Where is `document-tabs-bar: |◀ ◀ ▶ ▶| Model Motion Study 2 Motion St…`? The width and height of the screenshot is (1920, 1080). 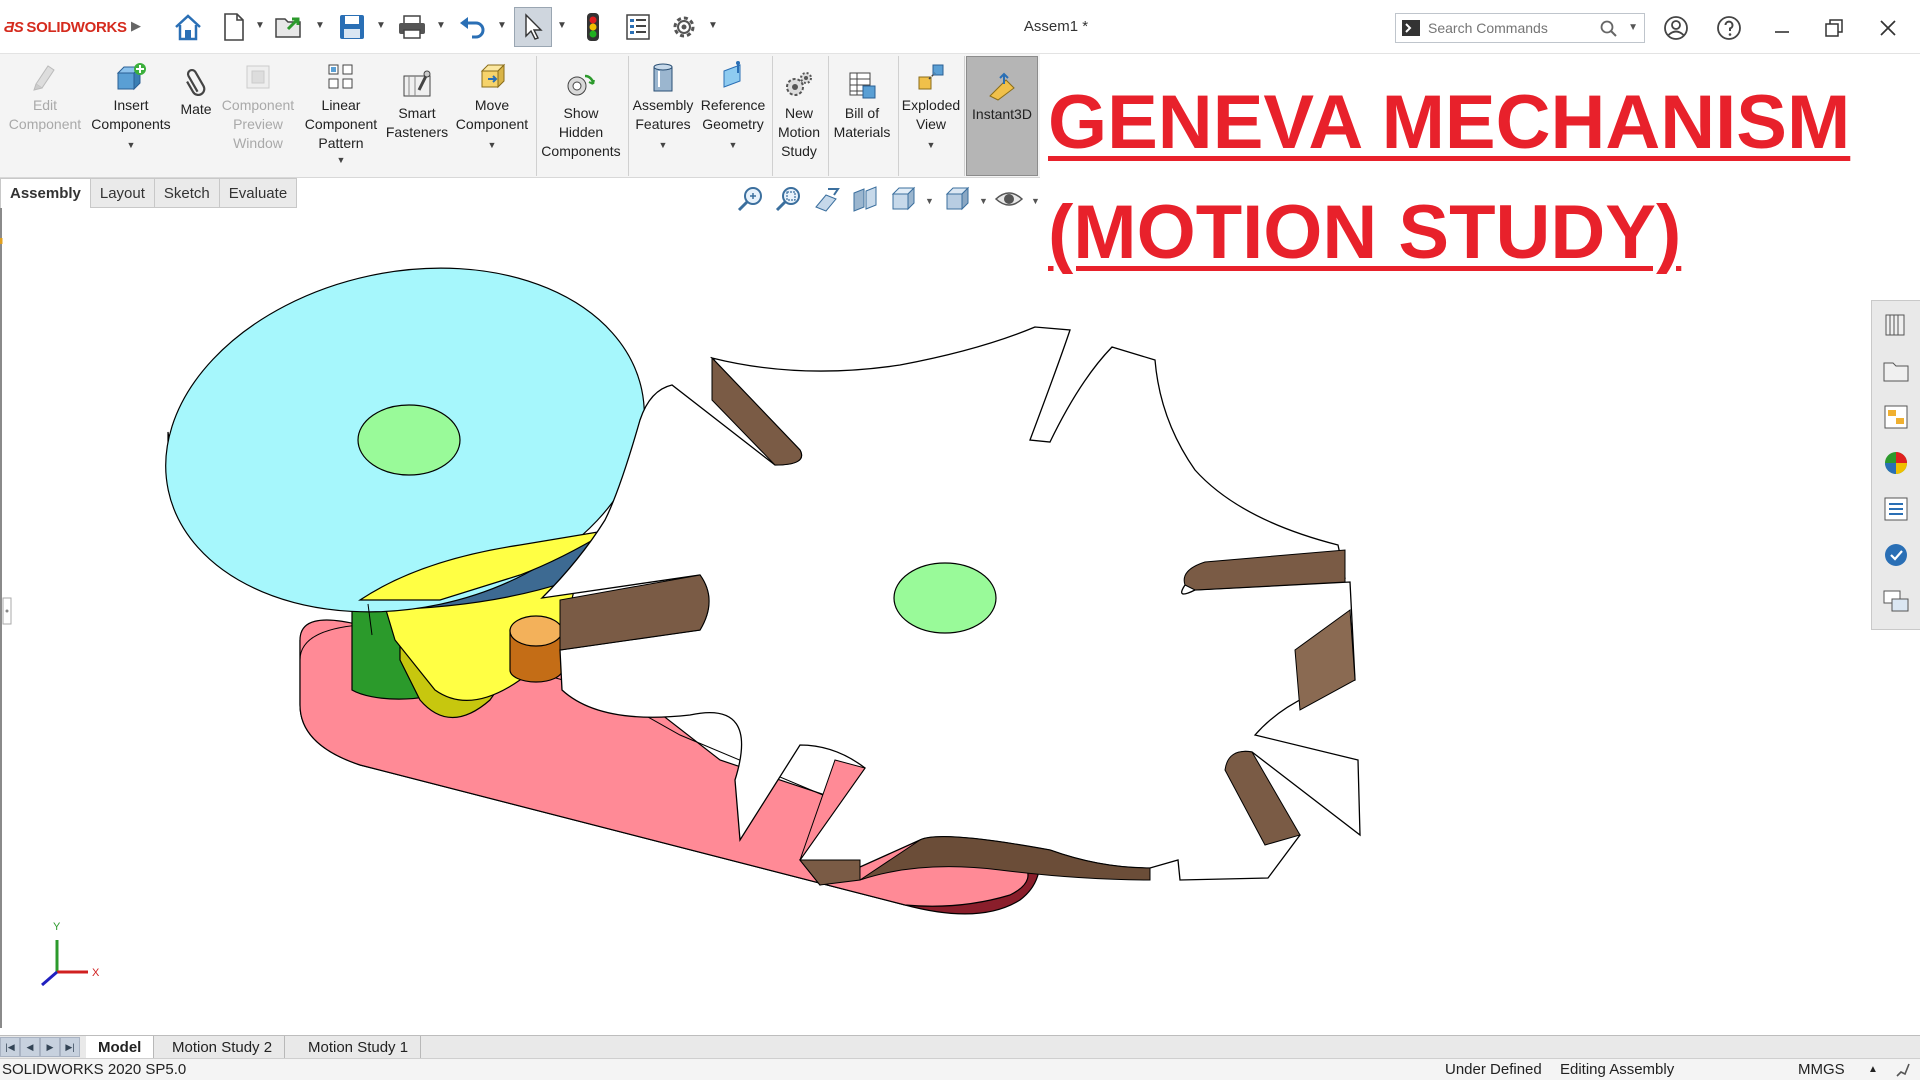
document-tabs-bar: |◀ ◀ ▶ ▶| Model Motion Study 2 Motion St… is located at coordinates (960, 1047).